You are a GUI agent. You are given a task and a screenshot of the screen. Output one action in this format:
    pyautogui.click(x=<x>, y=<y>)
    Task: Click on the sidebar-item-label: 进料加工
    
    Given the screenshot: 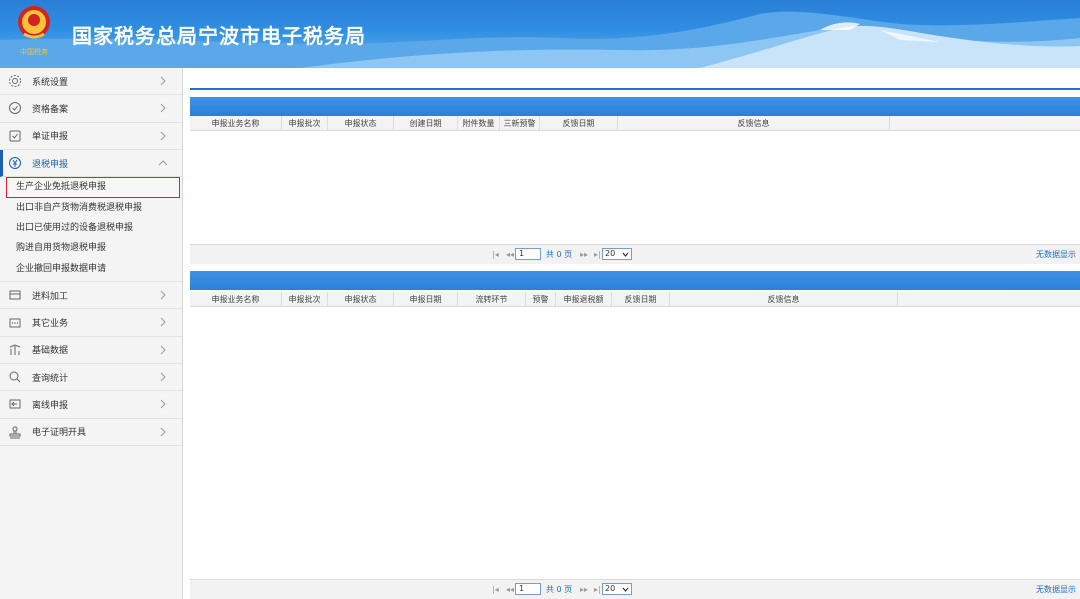 What is the action you would take?
    pyautogui.click(x=50, y=296)
    